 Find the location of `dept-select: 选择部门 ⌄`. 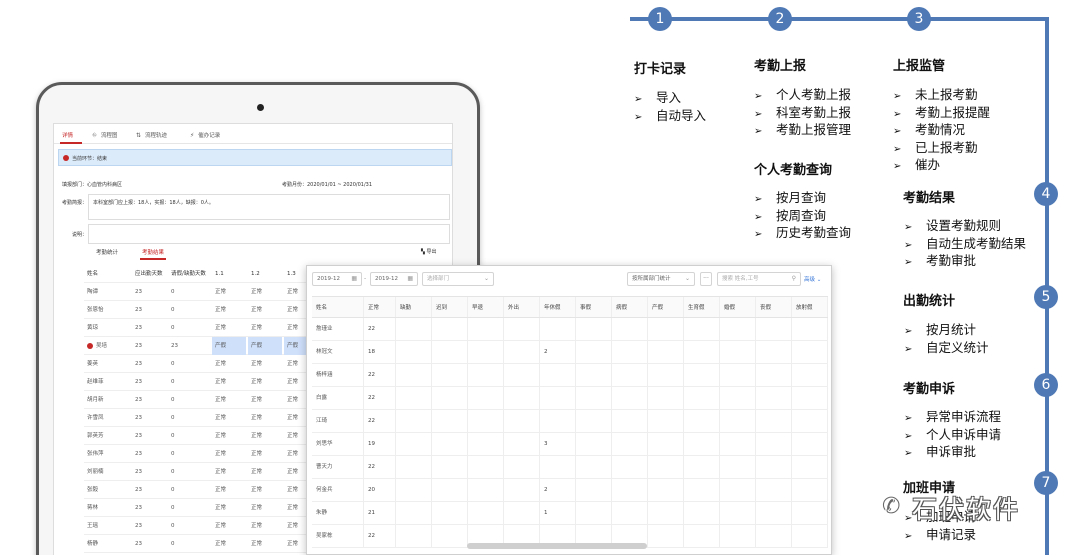

dept-select: 选择部门 ⌄ is located at coordinates (458, 279).